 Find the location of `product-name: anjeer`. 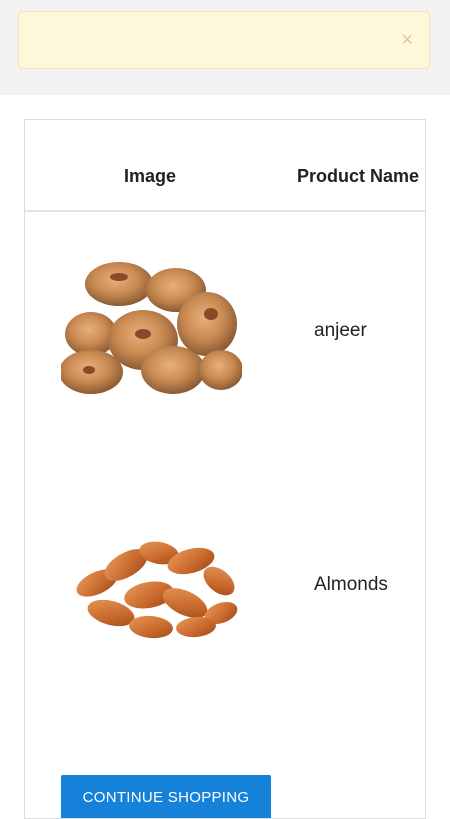

product-name: anjeer is located at coordinates (340, 330).